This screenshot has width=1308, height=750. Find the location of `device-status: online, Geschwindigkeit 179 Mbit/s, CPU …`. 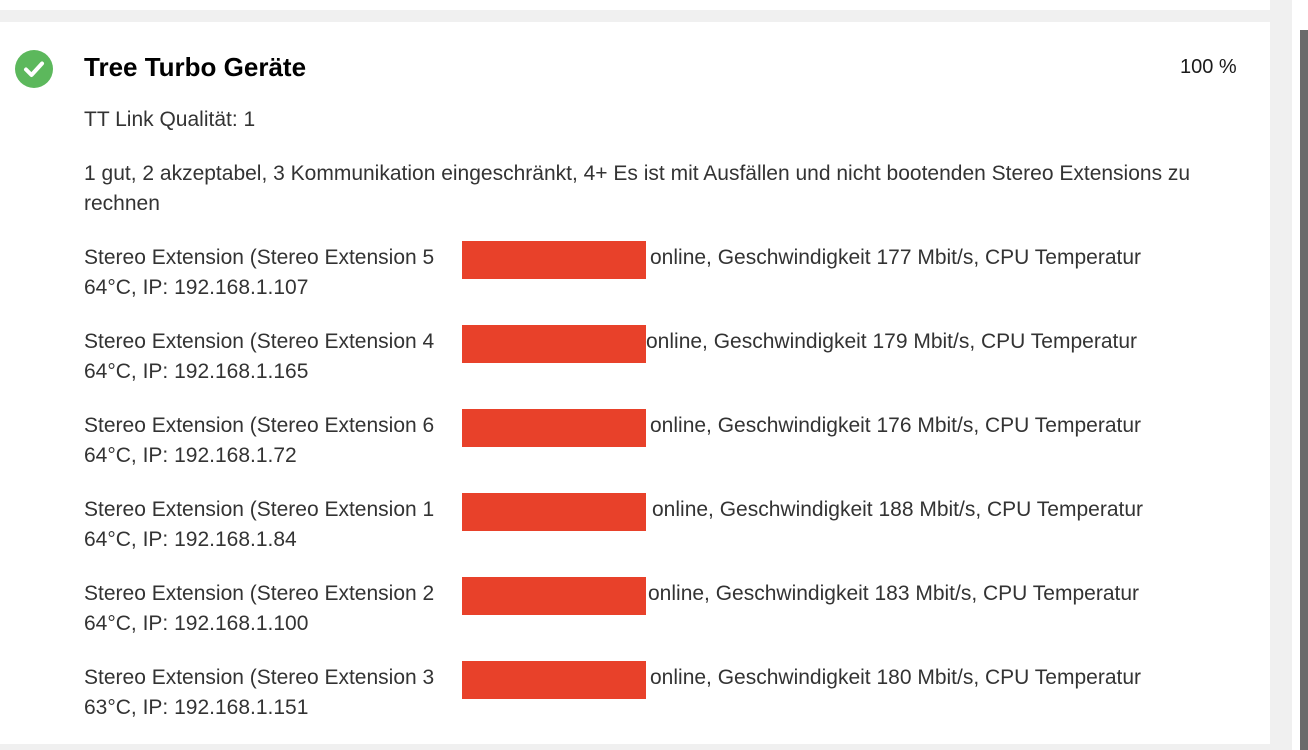

device-status: online, Geschwindigkeit 179 Mbit/s, CPU … is located at coordinates (892, 341).